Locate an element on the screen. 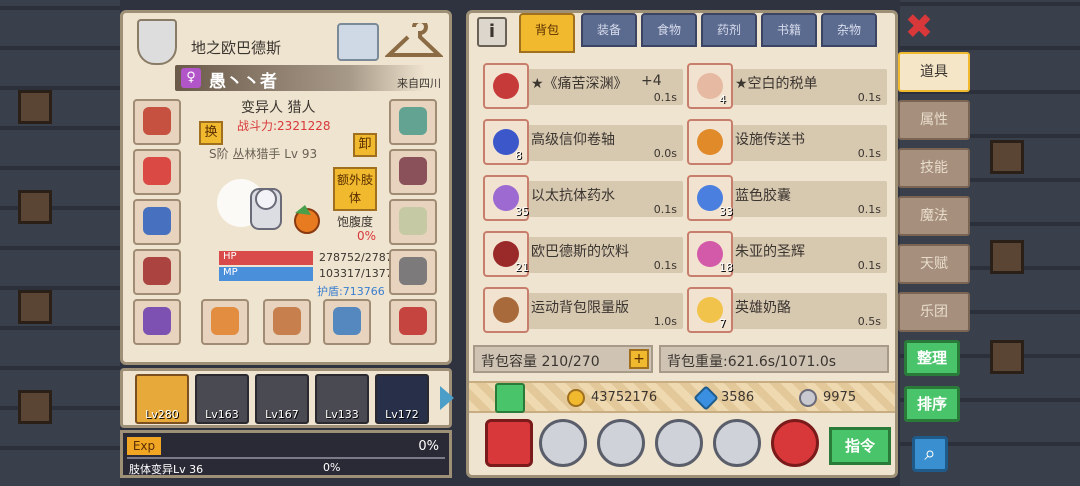  item-name: 英雄奶酪 is located at coordinates (763, 308).